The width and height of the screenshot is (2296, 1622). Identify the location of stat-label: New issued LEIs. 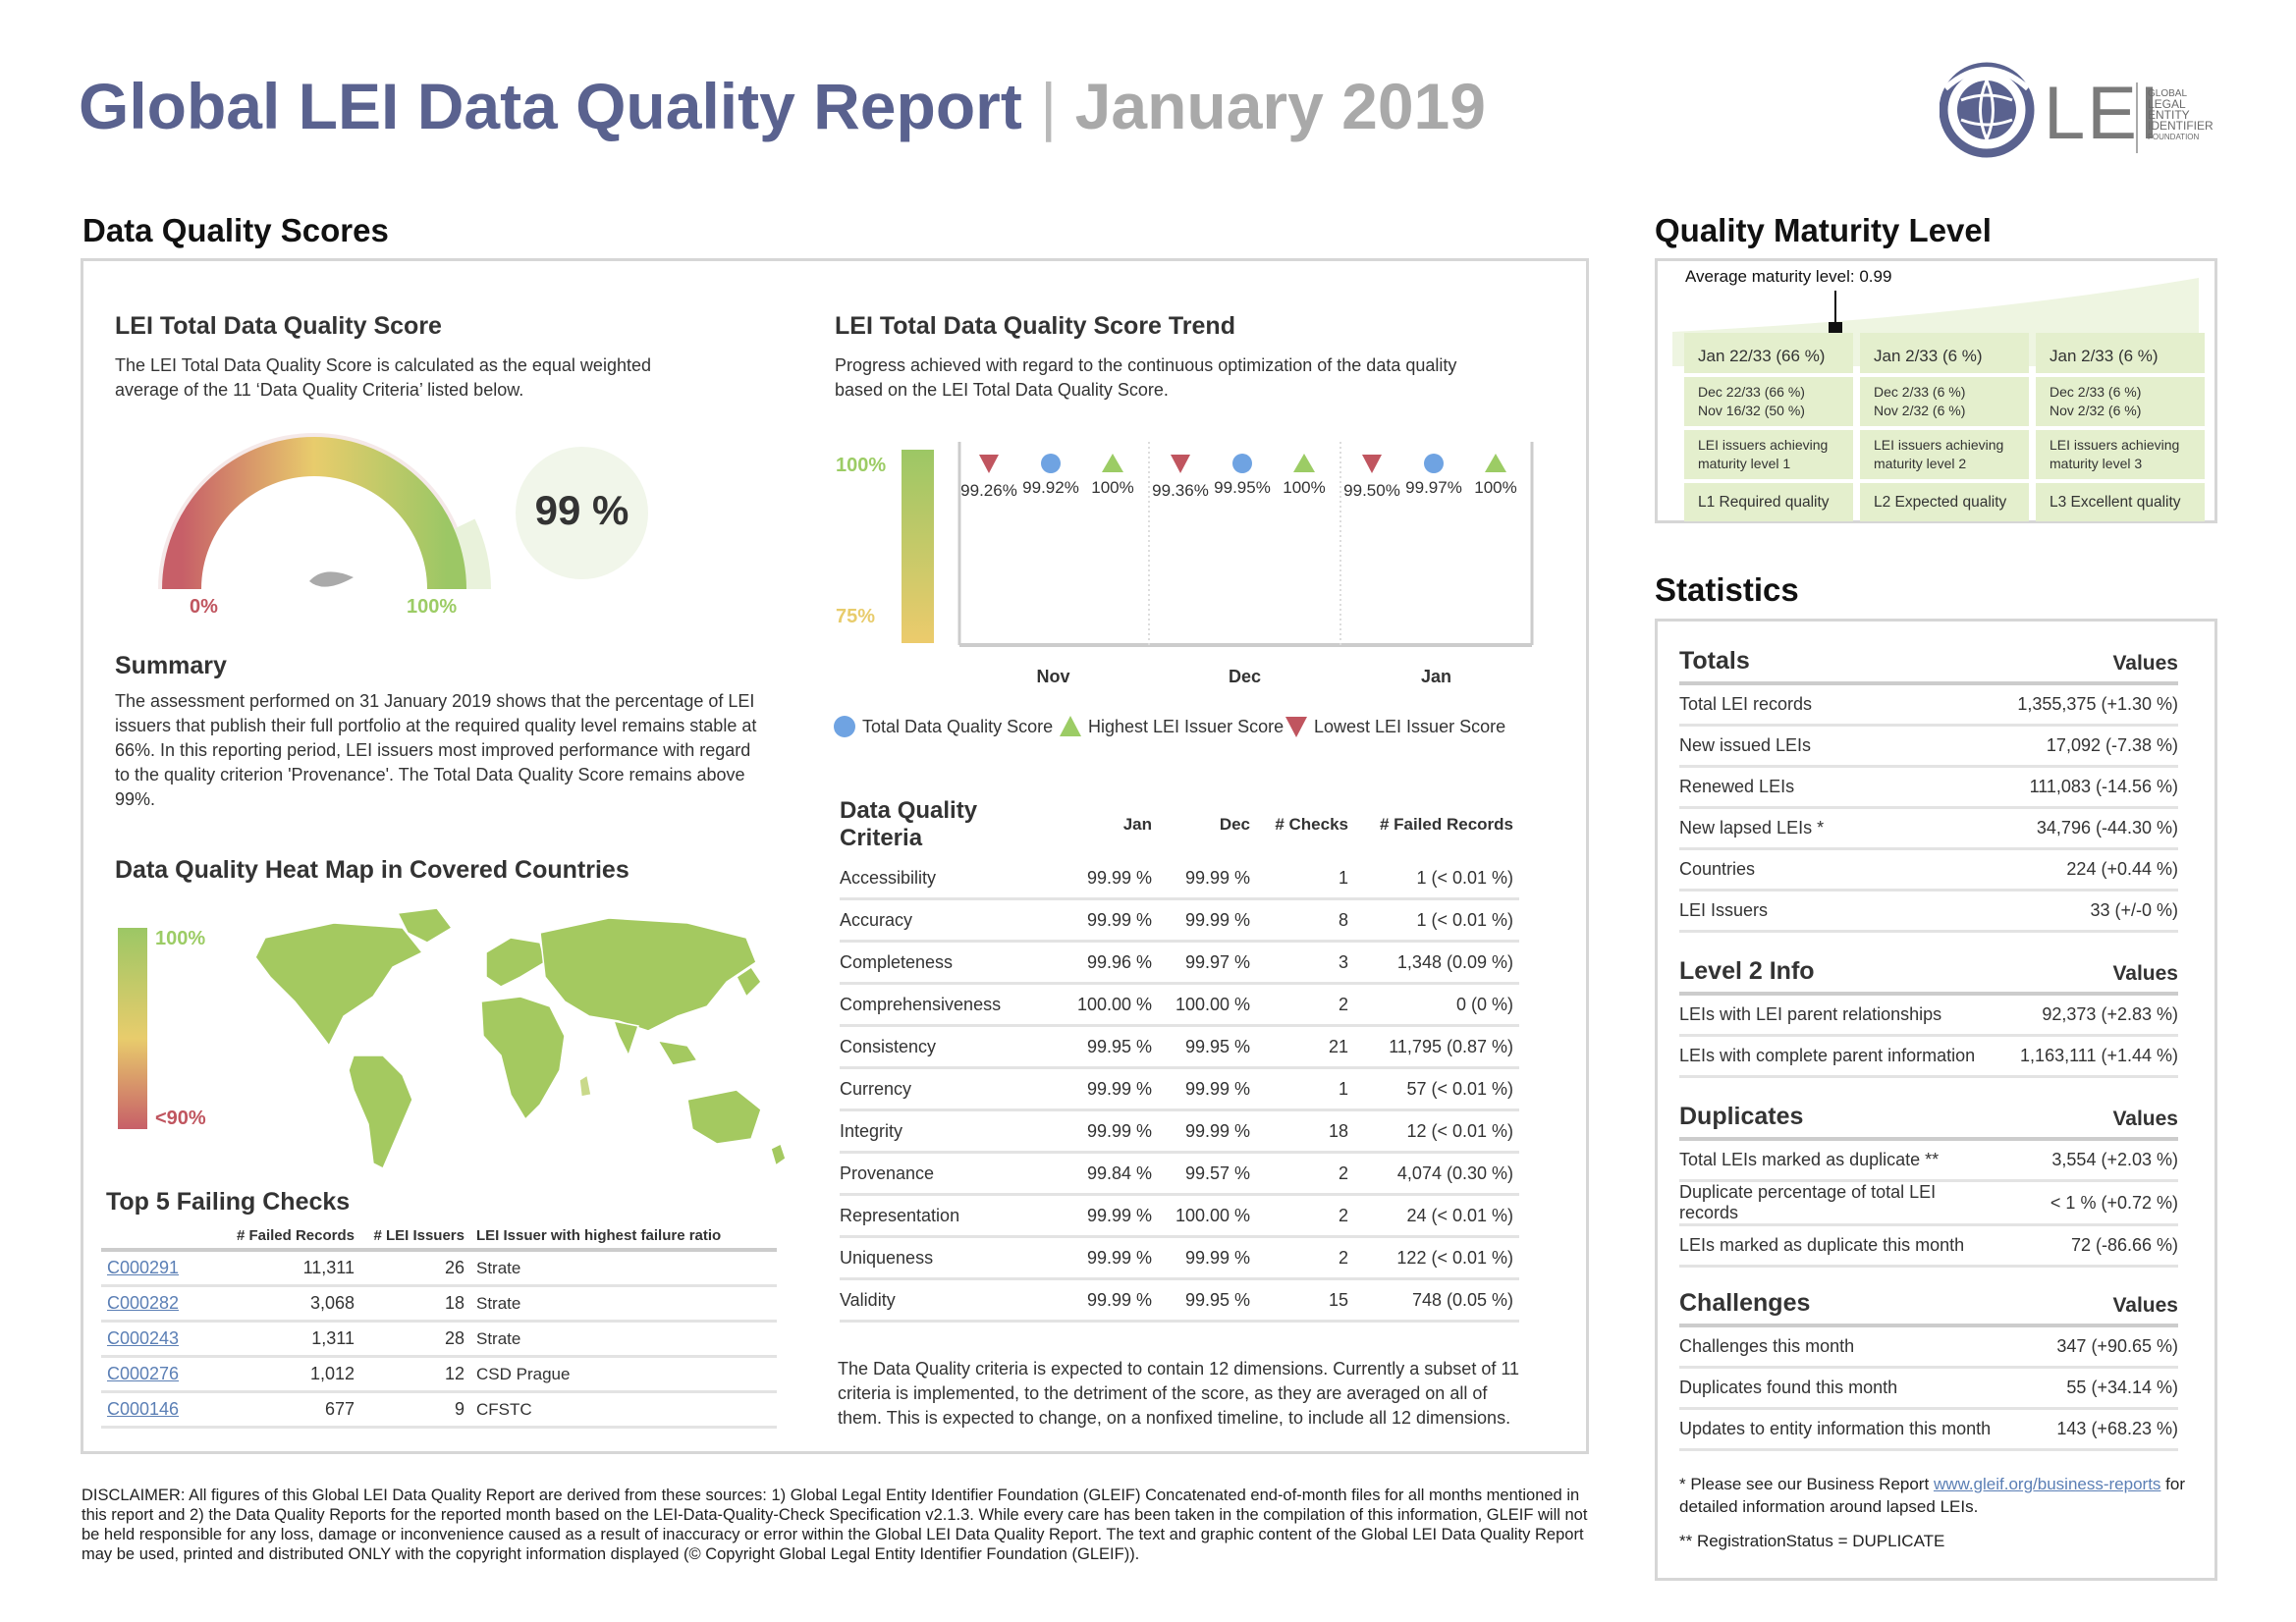
(1840, 747).